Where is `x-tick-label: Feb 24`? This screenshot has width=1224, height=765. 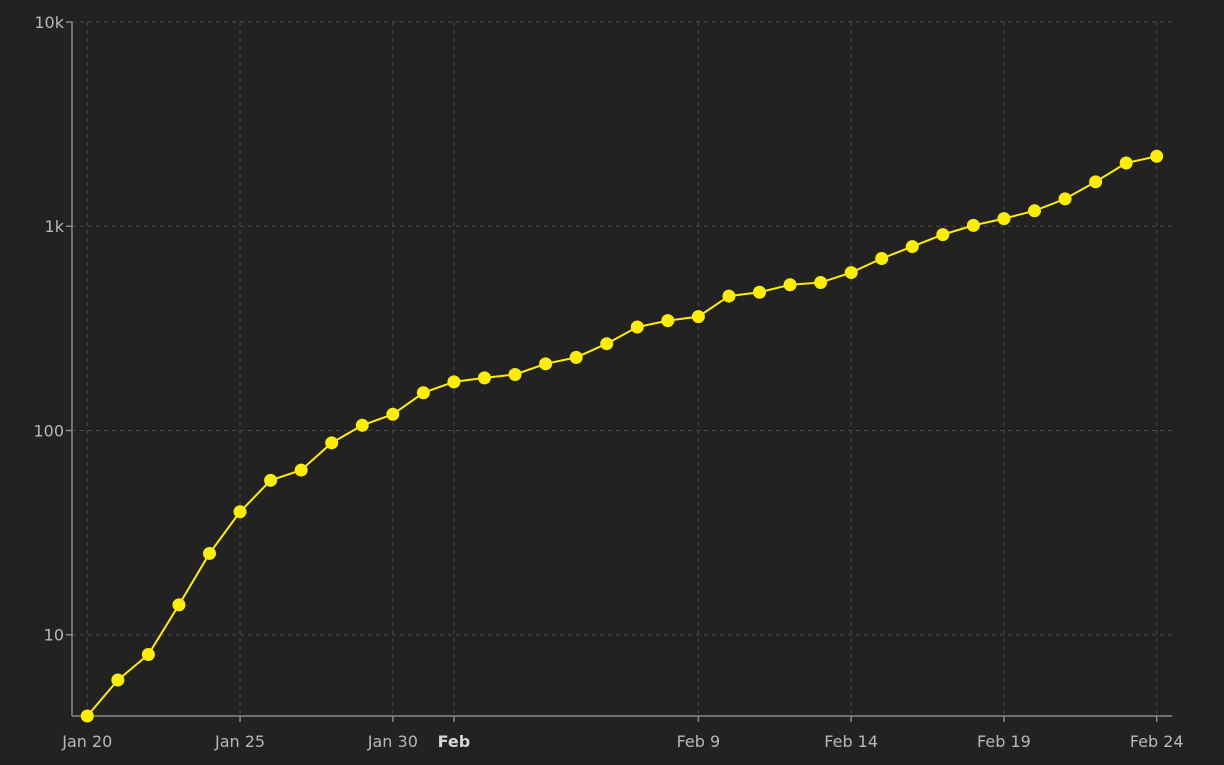 x-tick-label: Feb 24 is located at coordinates (1157, 741).